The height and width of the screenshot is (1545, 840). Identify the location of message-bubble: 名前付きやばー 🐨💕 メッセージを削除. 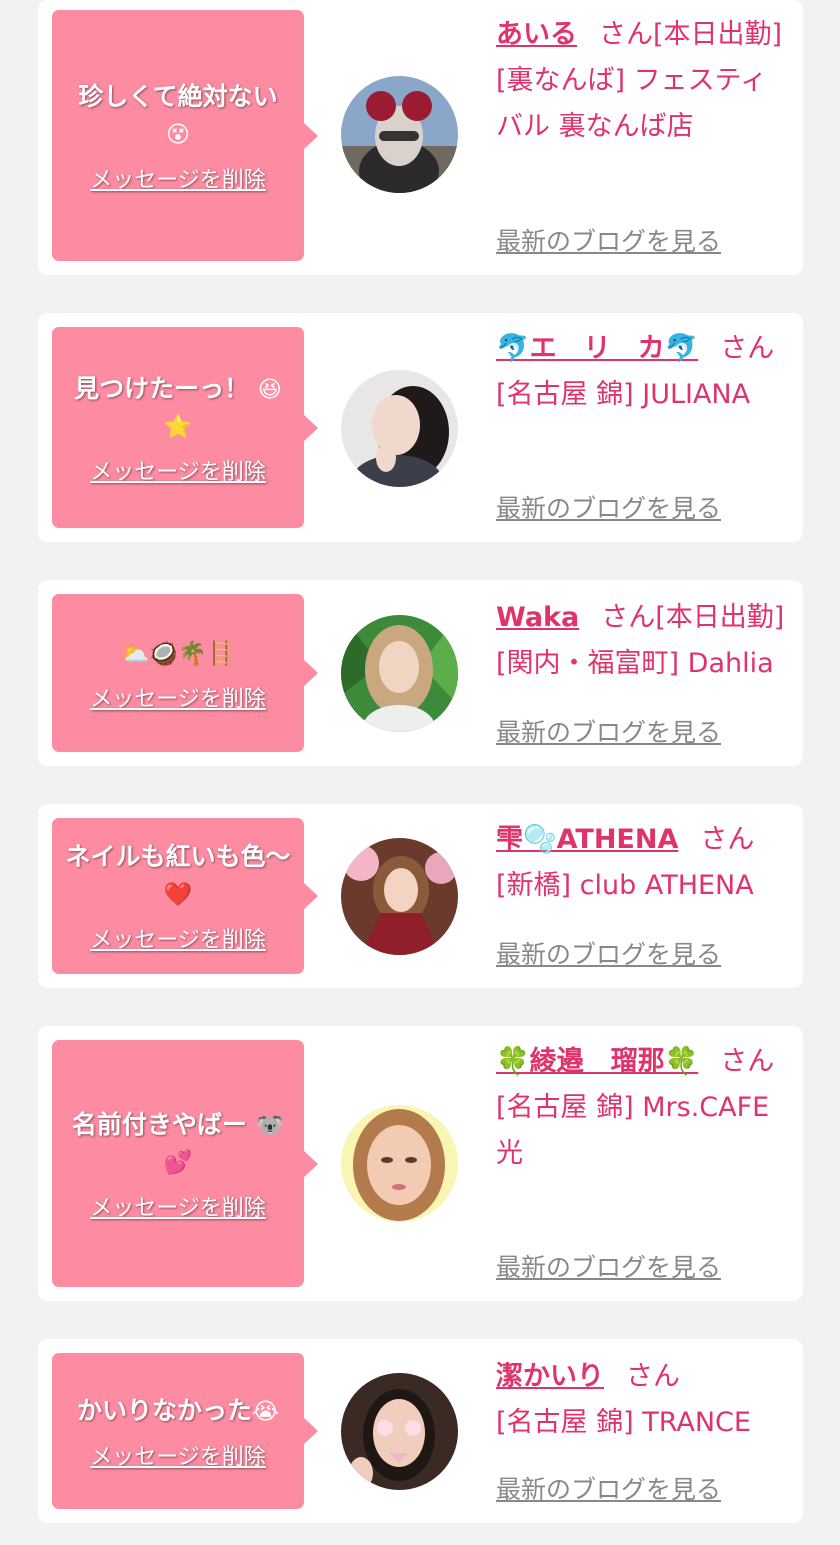
(185, 1163).